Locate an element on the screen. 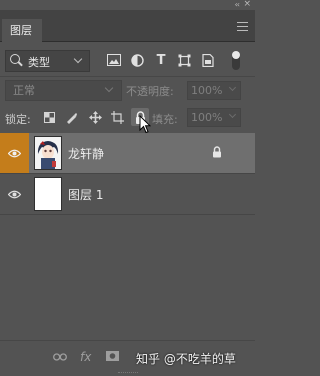 The image size is (320, 376). fill-field: 100% is located at coordinates (214, 117).